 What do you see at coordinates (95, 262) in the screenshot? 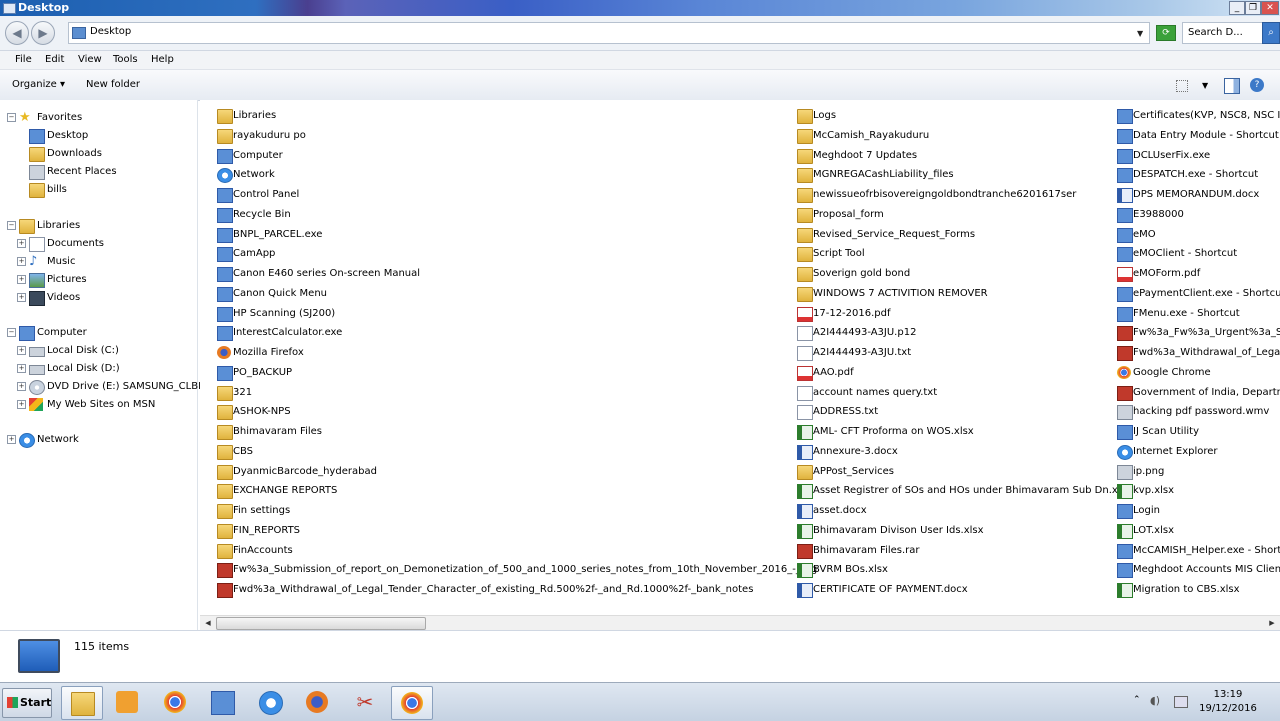
I see `nav-item-music: + ♪ Music` at bounding box center [95, 262].